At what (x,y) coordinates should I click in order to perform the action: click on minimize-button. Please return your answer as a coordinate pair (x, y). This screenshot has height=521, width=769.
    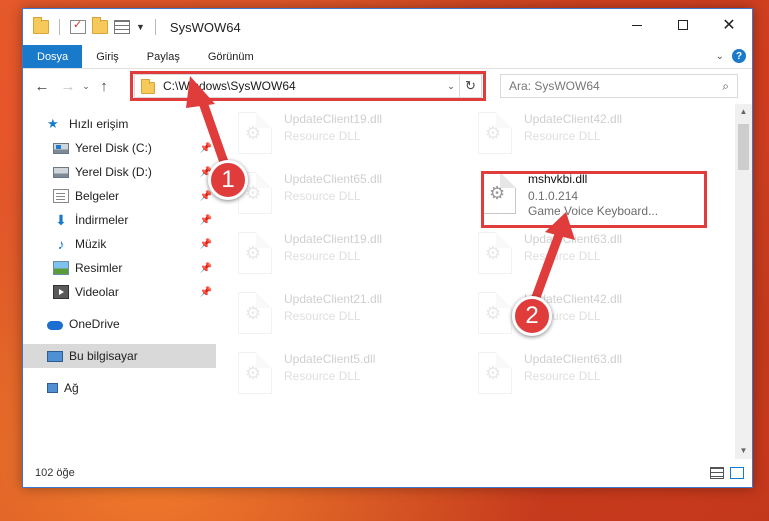
    Looking at the image, I should click on (637, 25).